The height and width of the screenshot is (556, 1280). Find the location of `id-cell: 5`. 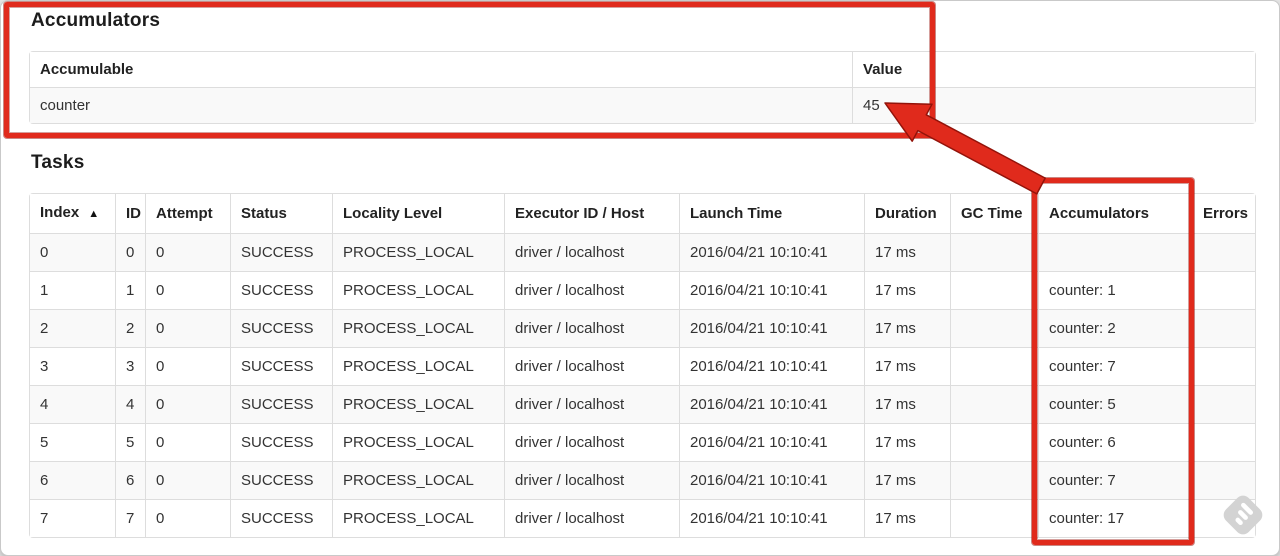

id-cell: 5 is located at coordinates (130, 442).